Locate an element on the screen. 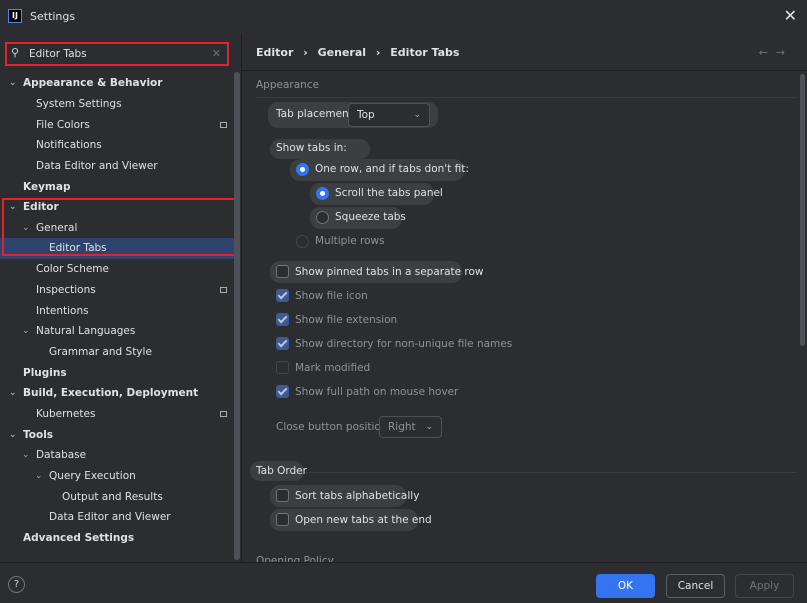  one-row-radio is located at coordinates (302, 169).